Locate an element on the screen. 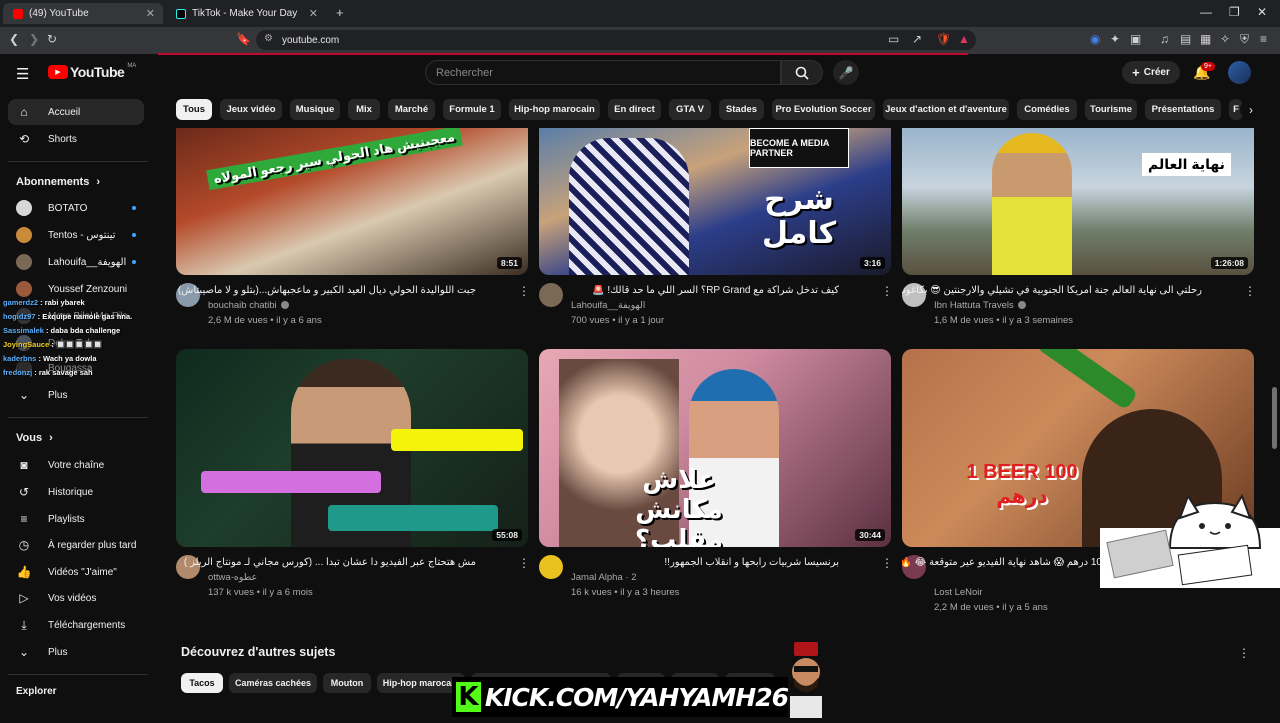 The width and height of the screenshot is (1280, 723). sidebar-item-subscription: Lahouifa__الهويفة is located at coordinates (76, 262).